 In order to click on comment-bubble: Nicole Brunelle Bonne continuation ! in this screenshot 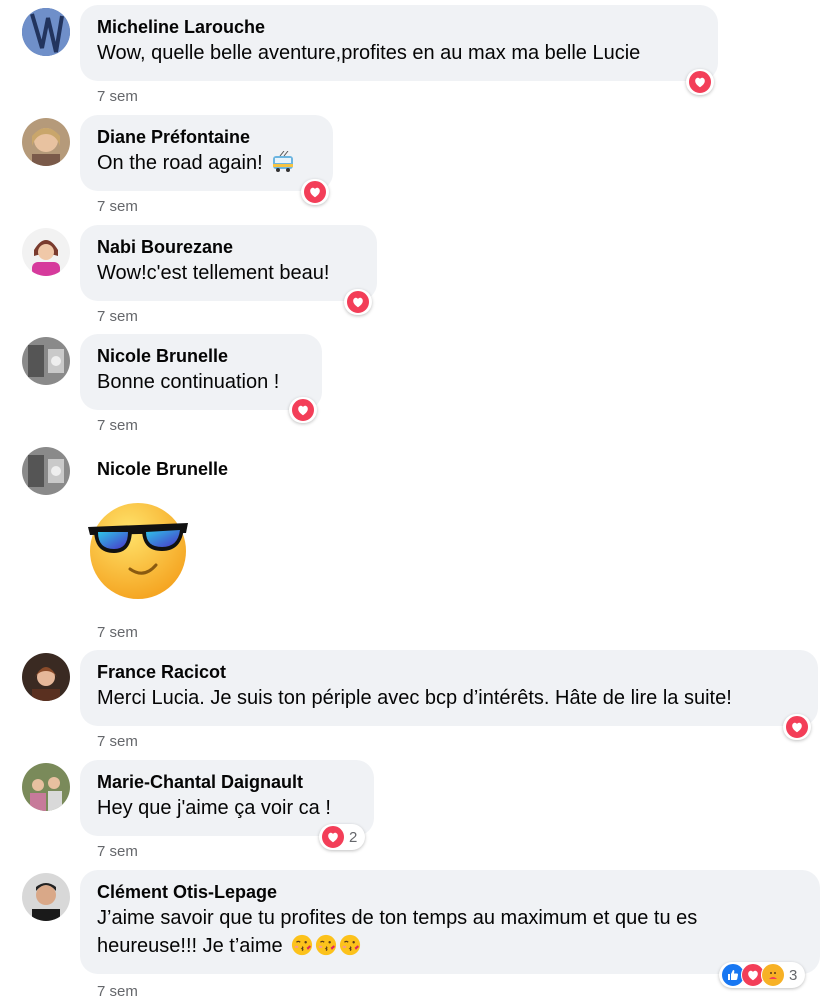, I will do `click(201, 372)`.